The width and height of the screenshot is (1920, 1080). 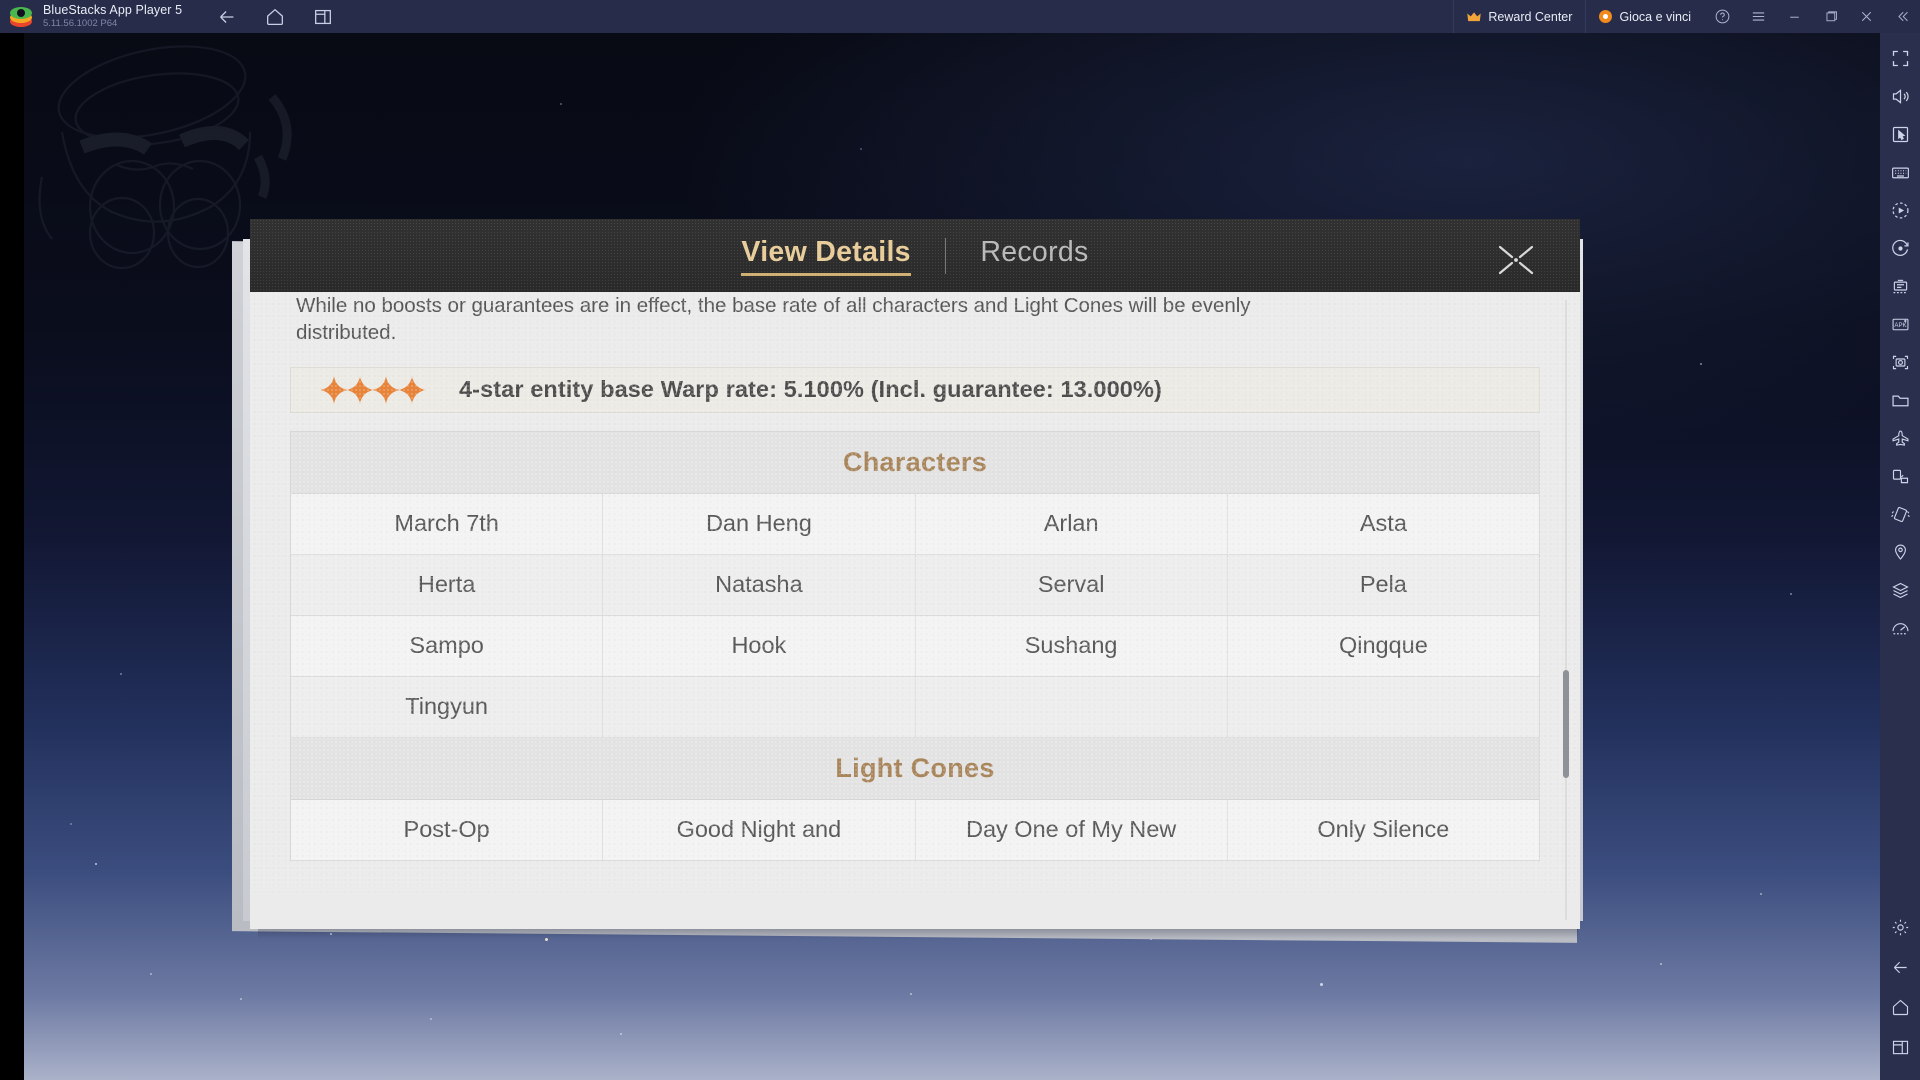 I want to click on apk-install-icon: APK, so click(x=1900, y=324).